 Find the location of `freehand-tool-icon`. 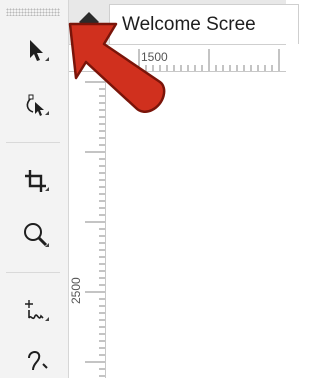

freehand-tool-icon is located at coordinates (36, 311).